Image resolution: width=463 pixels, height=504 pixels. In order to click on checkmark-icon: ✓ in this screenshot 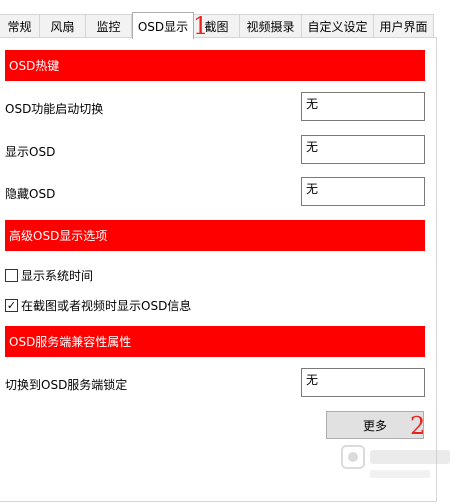, I will do `click(11, 305)`.